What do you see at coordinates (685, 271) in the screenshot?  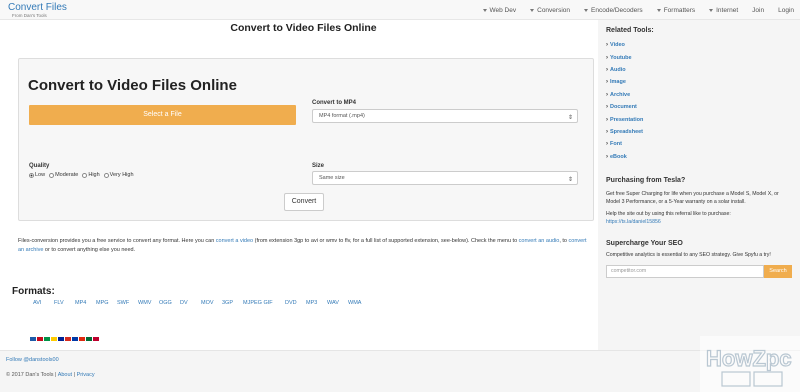 I see `competitor-search-input: competitor.com` at bounding box center [685, 271].